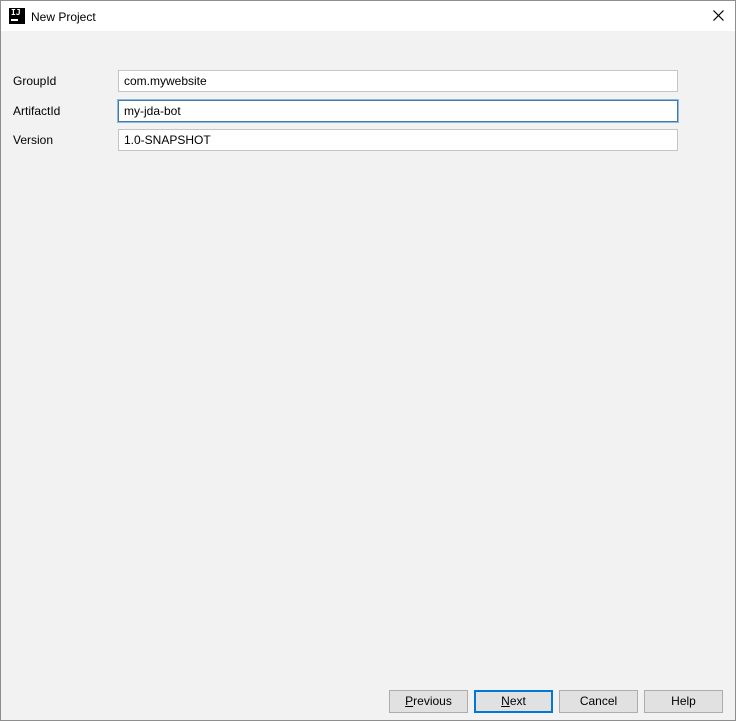 The height and width of the screenshot is (721, 736). I want to click on next-mnemonic: N, so click(505, 701).